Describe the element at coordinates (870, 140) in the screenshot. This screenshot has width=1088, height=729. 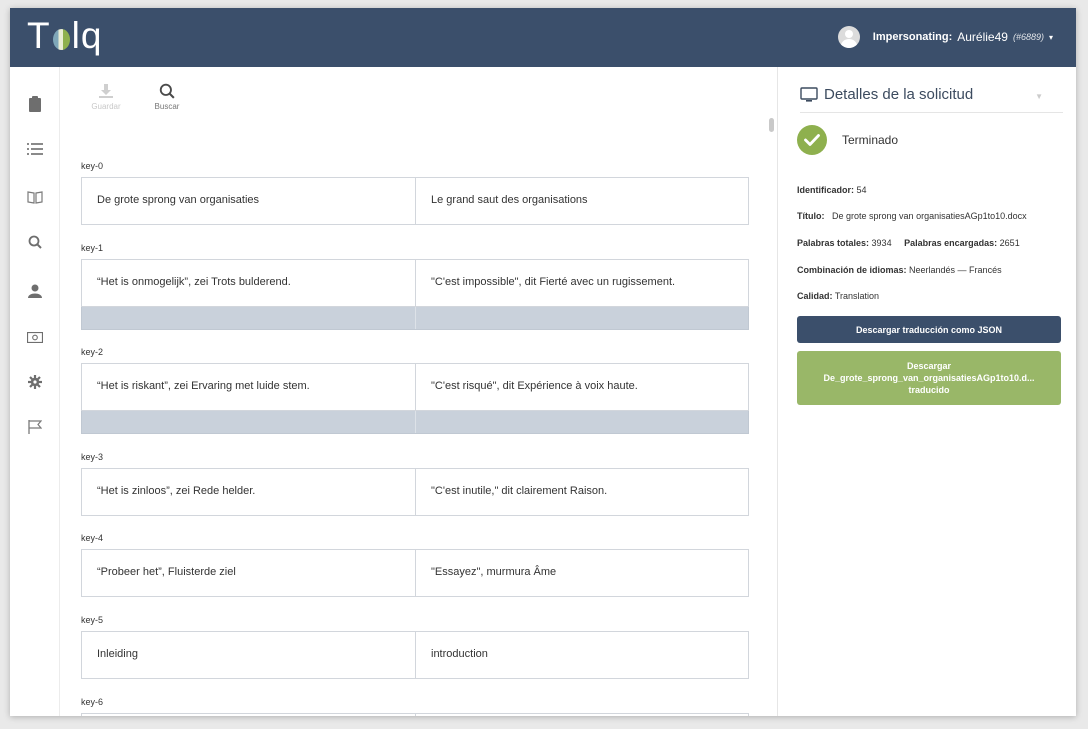
I see `status-text: Terminado` at that location.